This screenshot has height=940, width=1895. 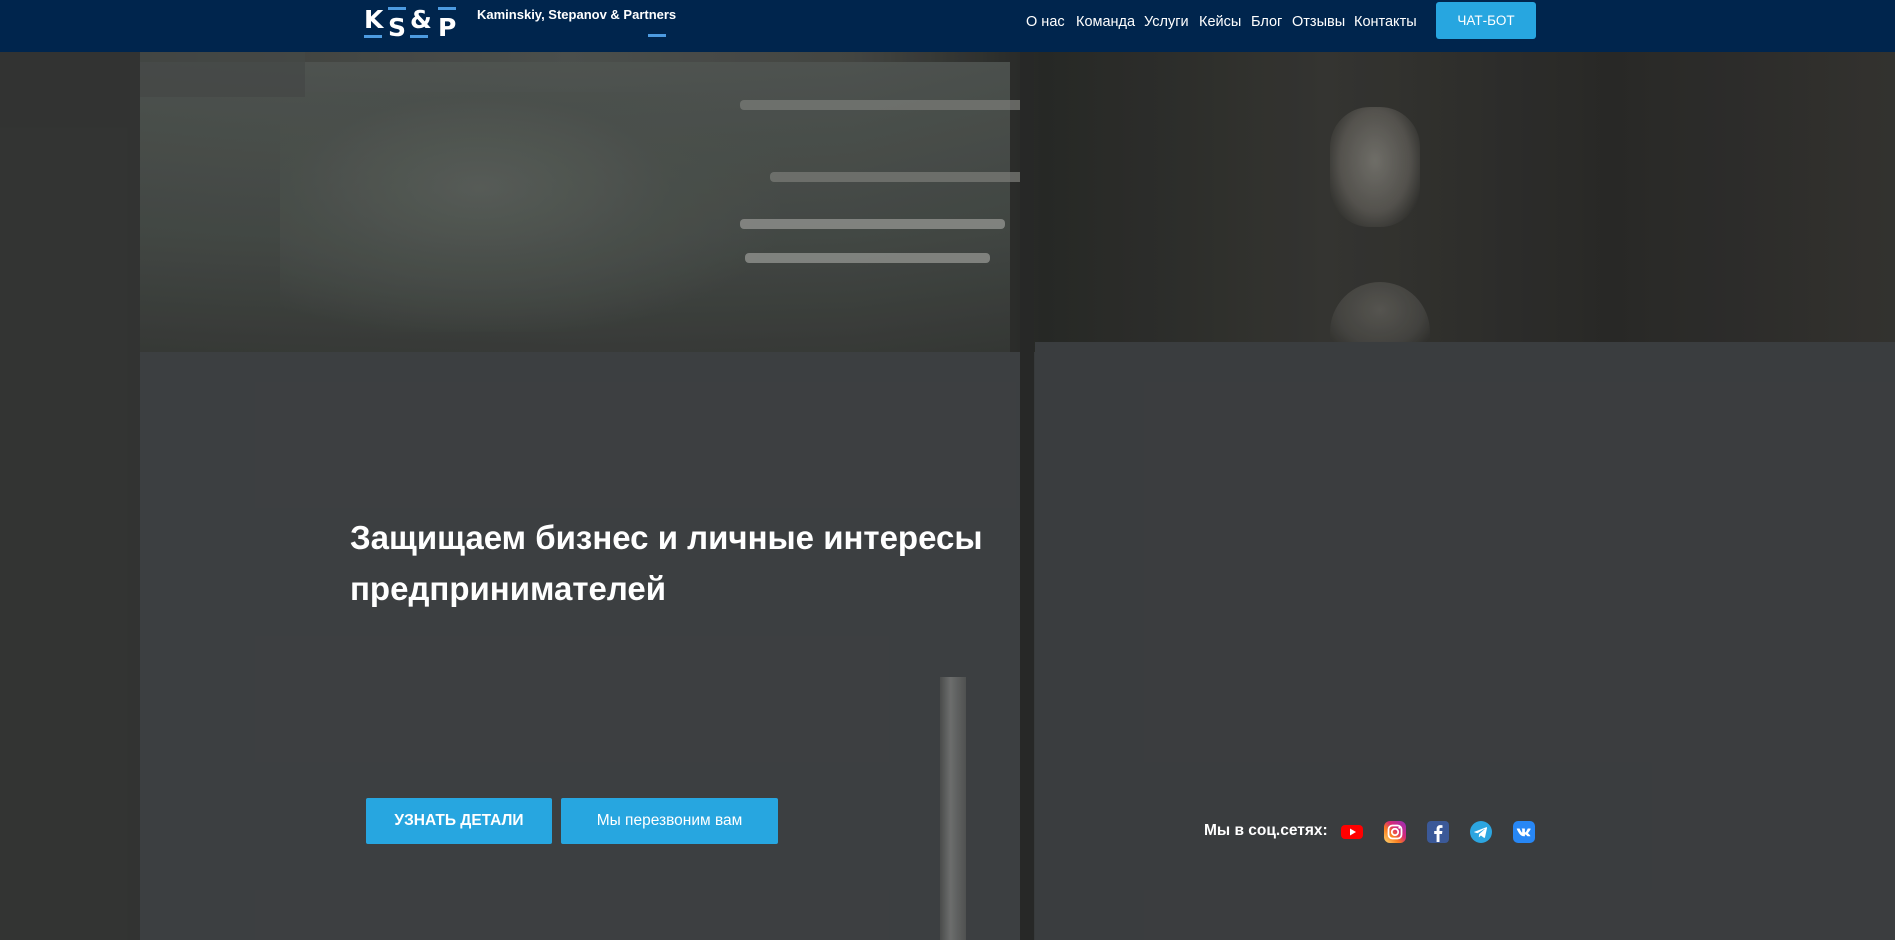 I want to click on facebook-icon, so click(x=1438, y=832).